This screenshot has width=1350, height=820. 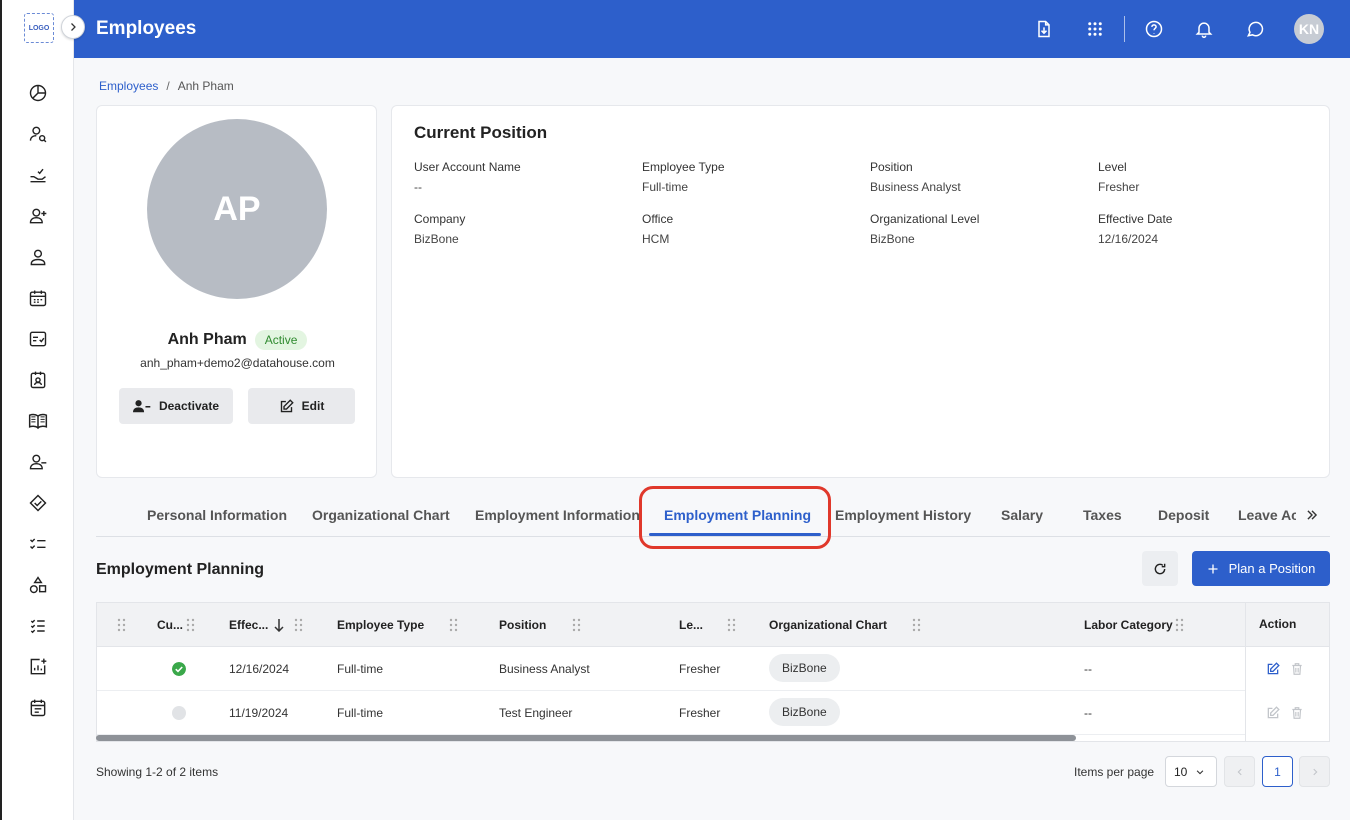 I want to click on items-per-page-label: Items per page, so click(x=1114, y=772).